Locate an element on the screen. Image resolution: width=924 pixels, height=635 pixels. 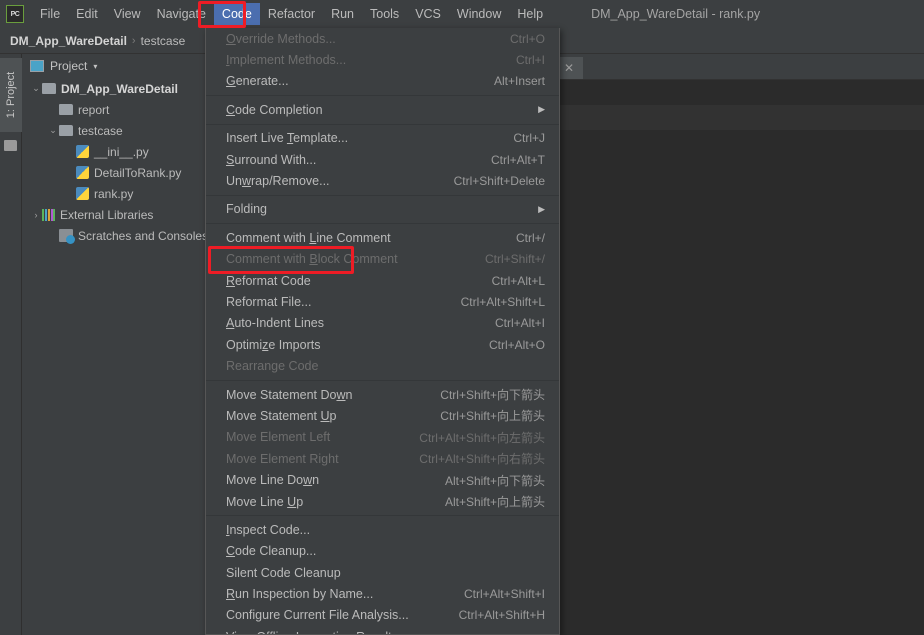
tree-node-label: __ini__.py is located at coordinates (121, 151).